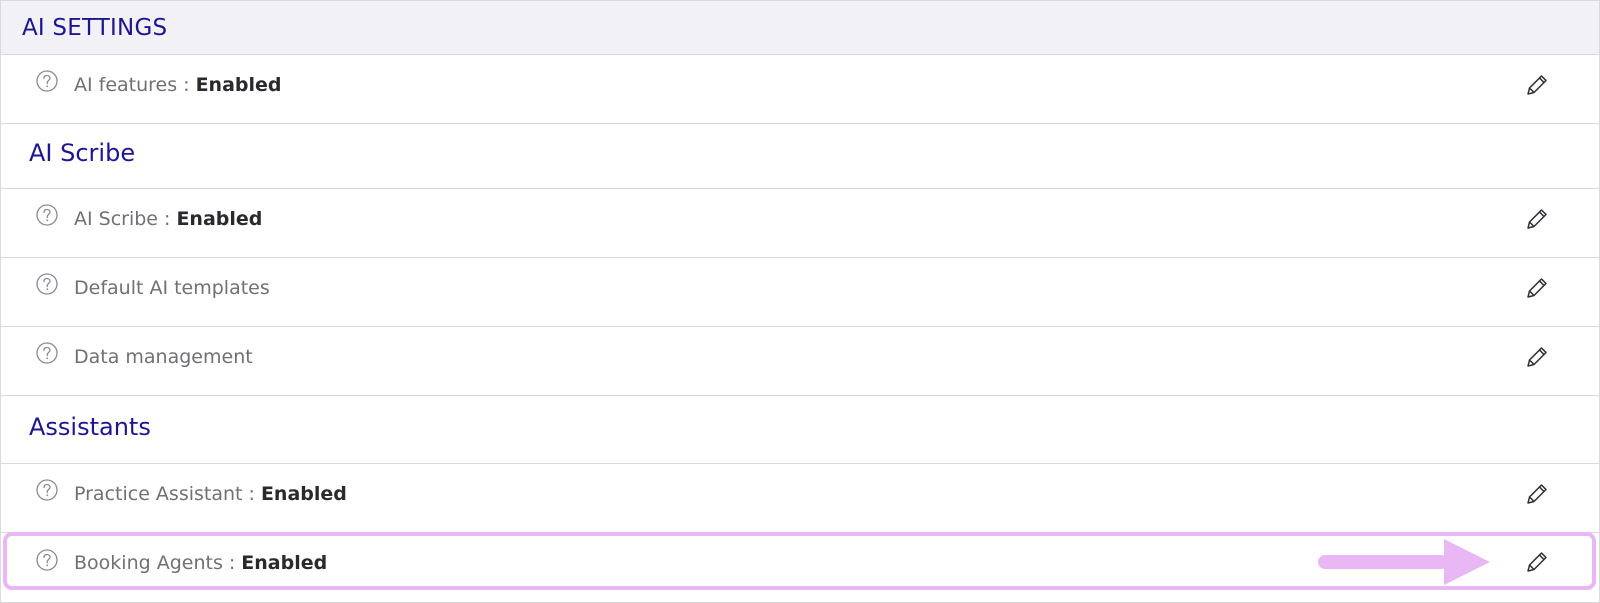  Describe the element at coordinates (800, 430) in the screenshot. I see `section-assistants: Assistants` at that location.